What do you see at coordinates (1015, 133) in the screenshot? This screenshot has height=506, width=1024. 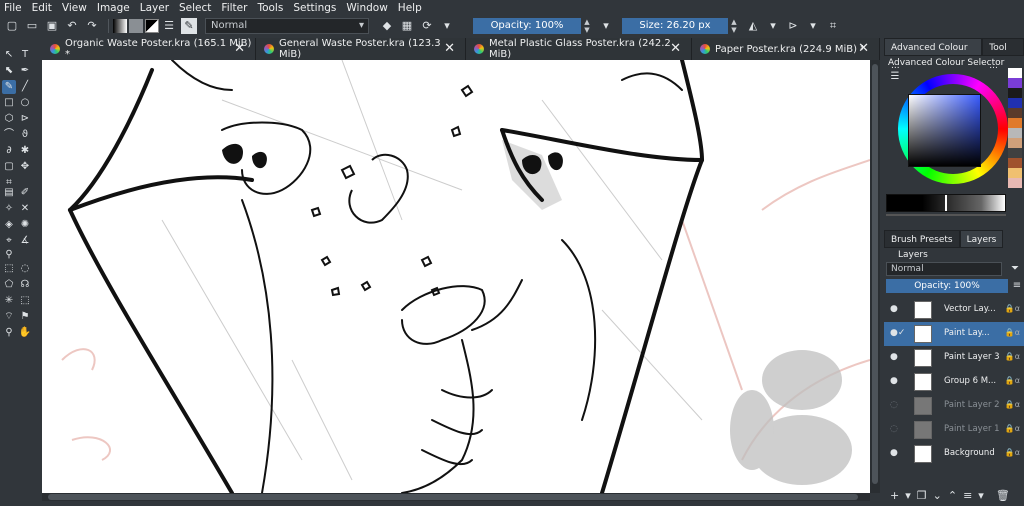 I see `recent-colours` at bounding box center [1015, 133].